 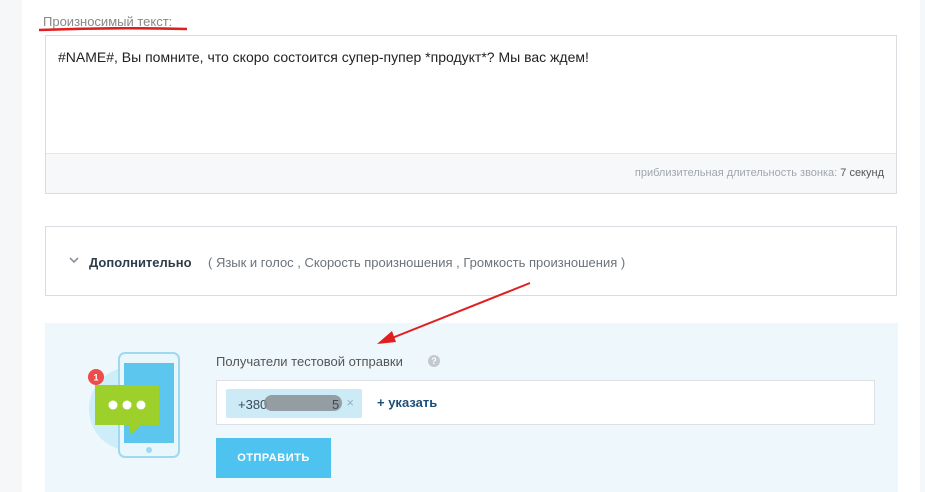 What do you see at coordinates (737, 173) in the screenshot?
I see `duration-label: приблизительная длительность звонка:` at bounding box center [737, 173].